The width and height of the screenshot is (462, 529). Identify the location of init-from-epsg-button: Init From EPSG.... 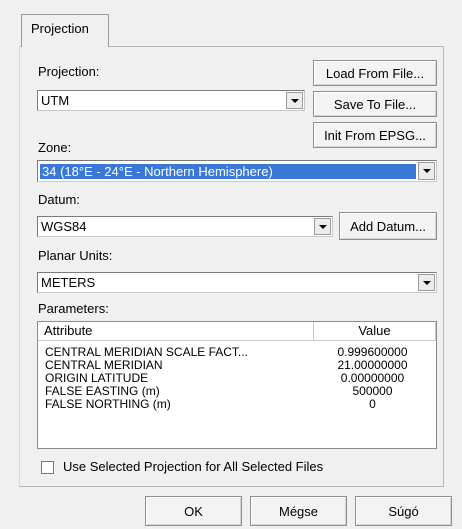
(375, 135).